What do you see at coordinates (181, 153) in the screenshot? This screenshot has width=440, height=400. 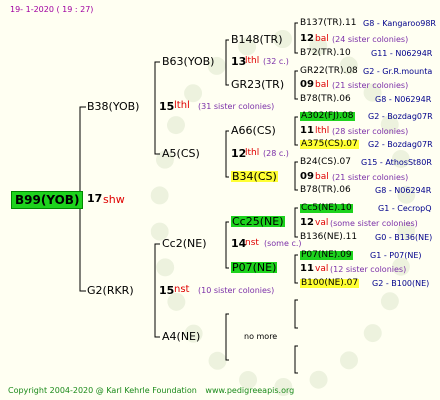 I see `queen-a5: A5(CS)` at bounding box center [181, 153].